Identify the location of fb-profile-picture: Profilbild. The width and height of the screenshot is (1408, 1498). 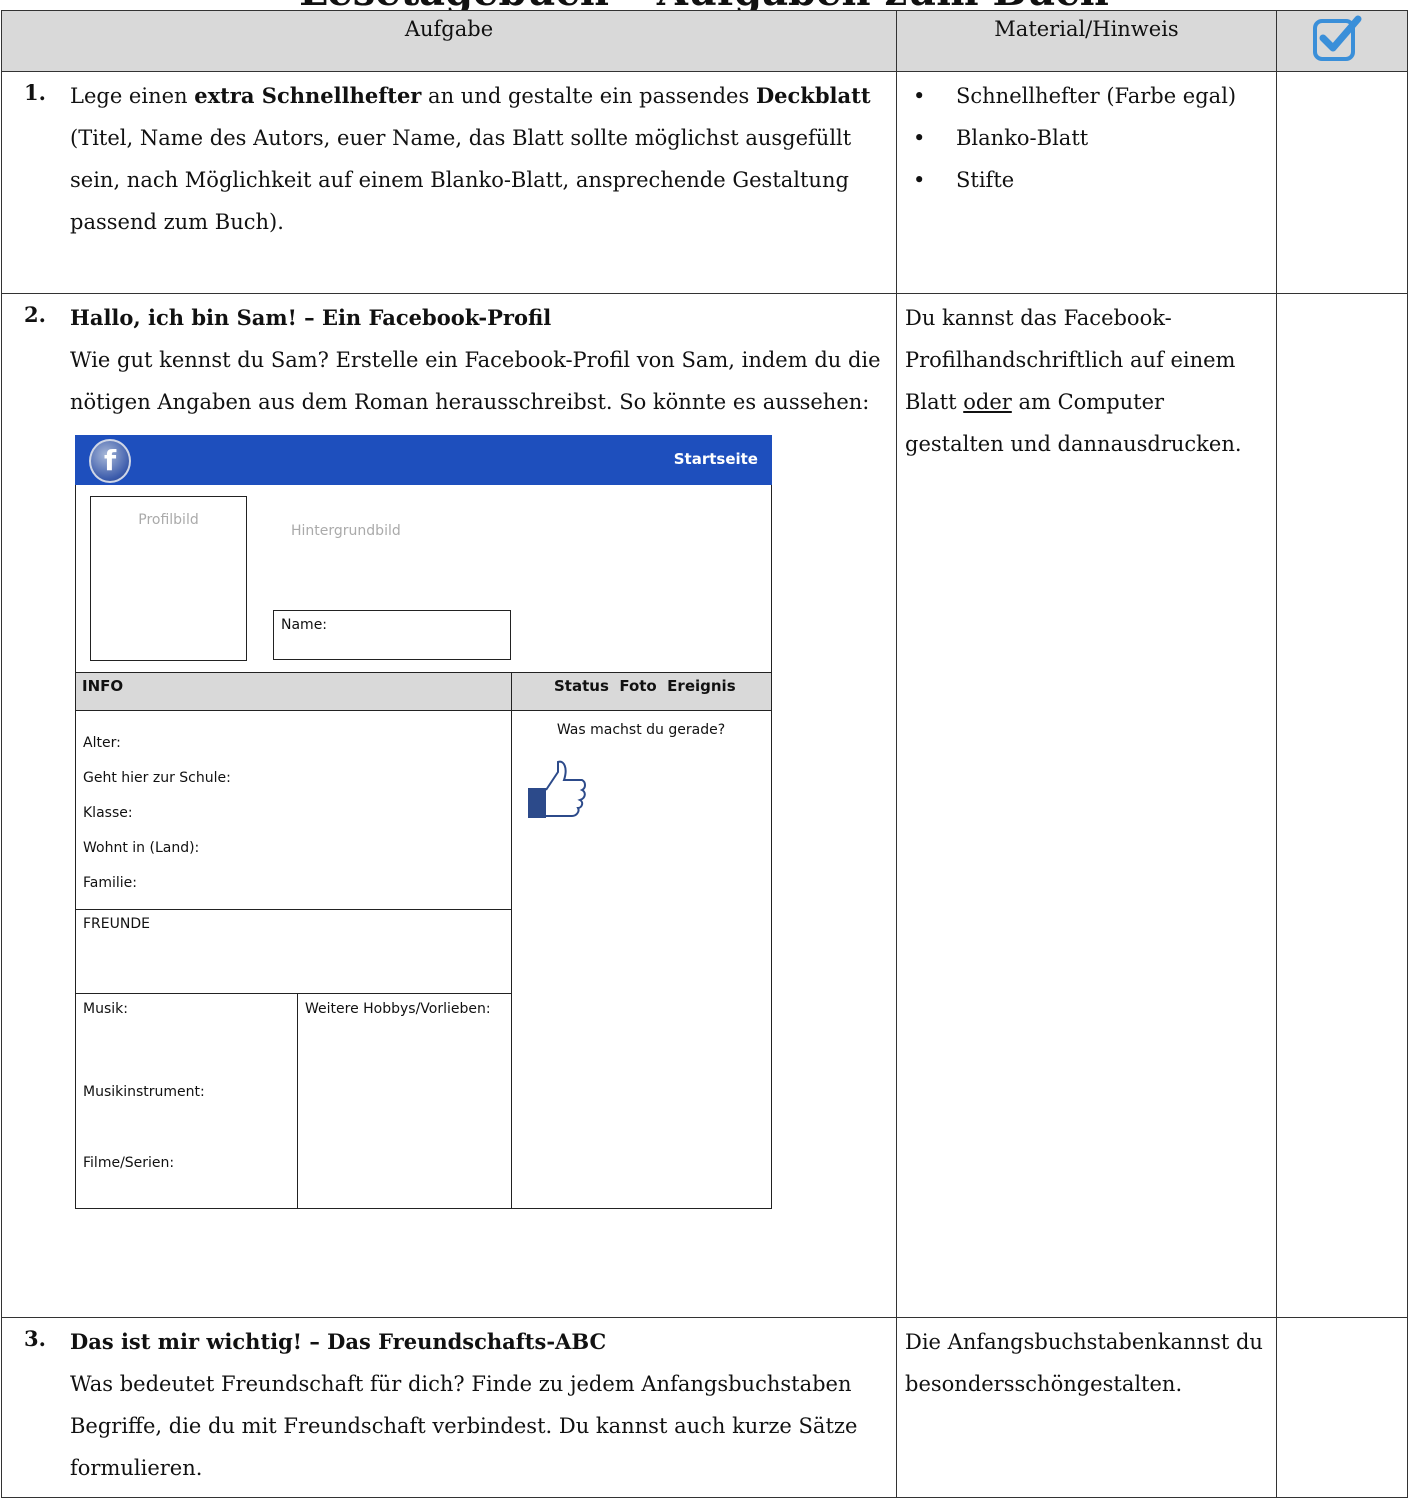
(168, 578).